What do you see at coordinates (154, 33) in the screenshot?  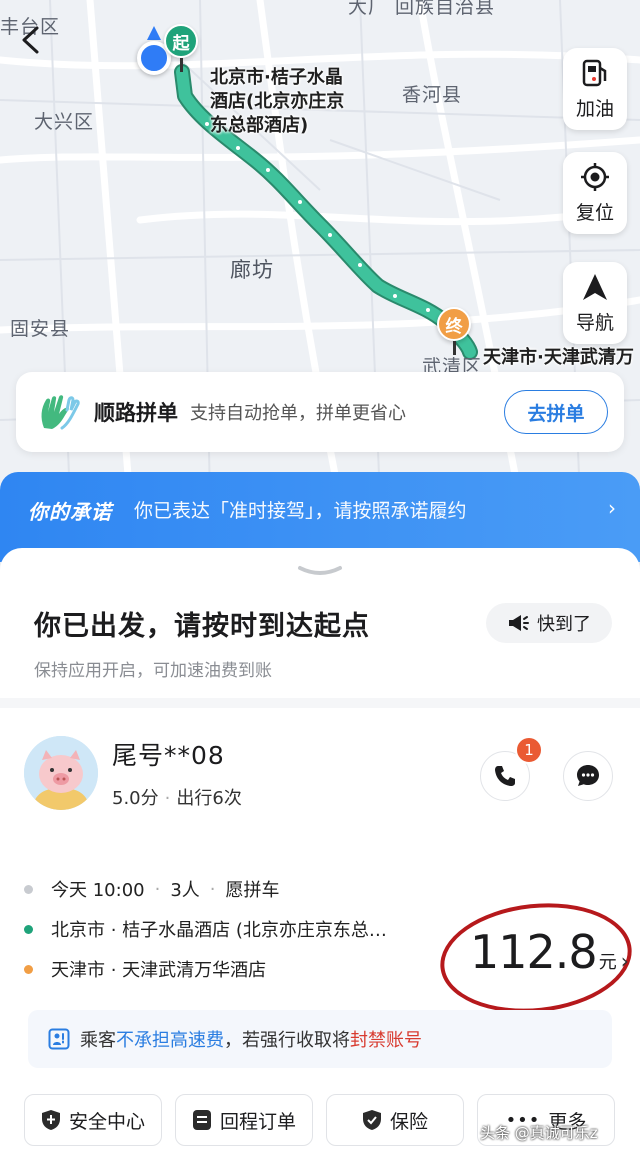 I see `heading-arrow-icon` at bounding box center [154, 33].